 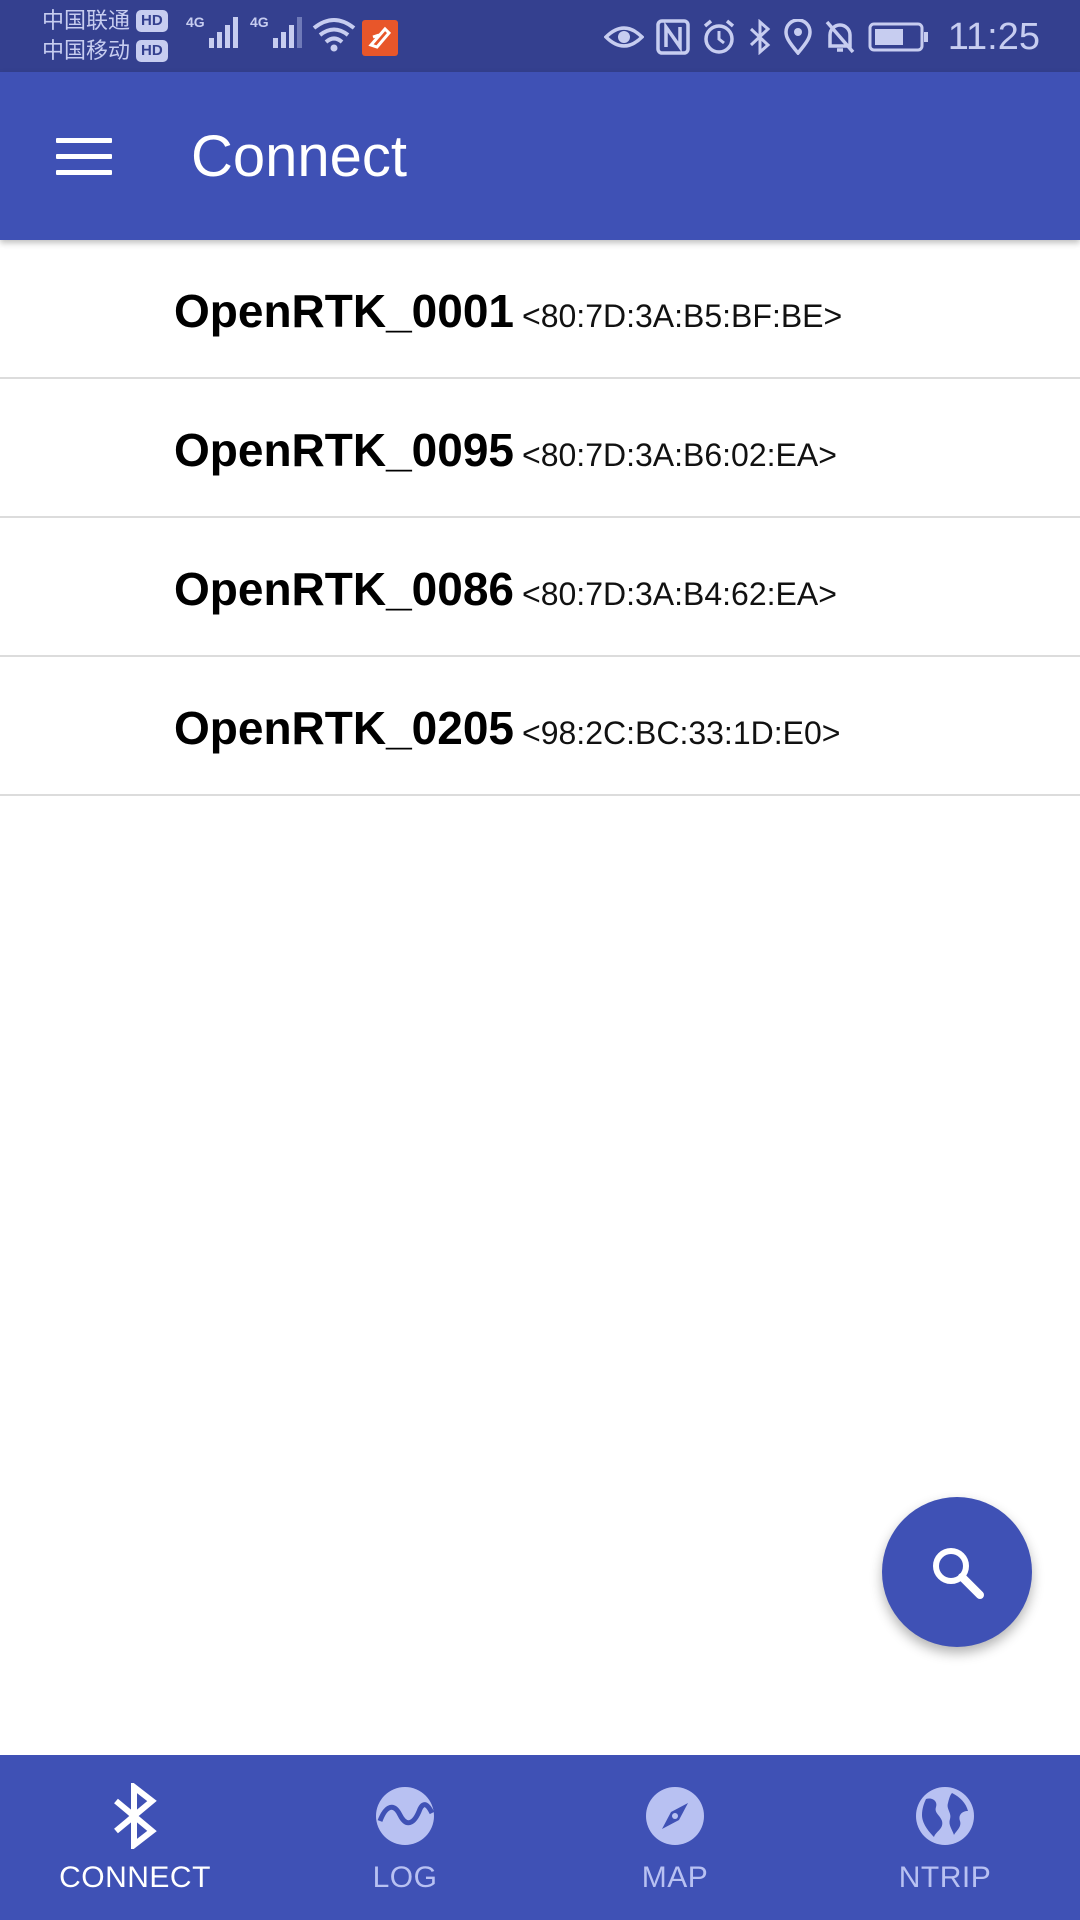 I want to click on bottom-navigation: CONNECT LOG MAP NTRIP, so click(x=540, y=1837).